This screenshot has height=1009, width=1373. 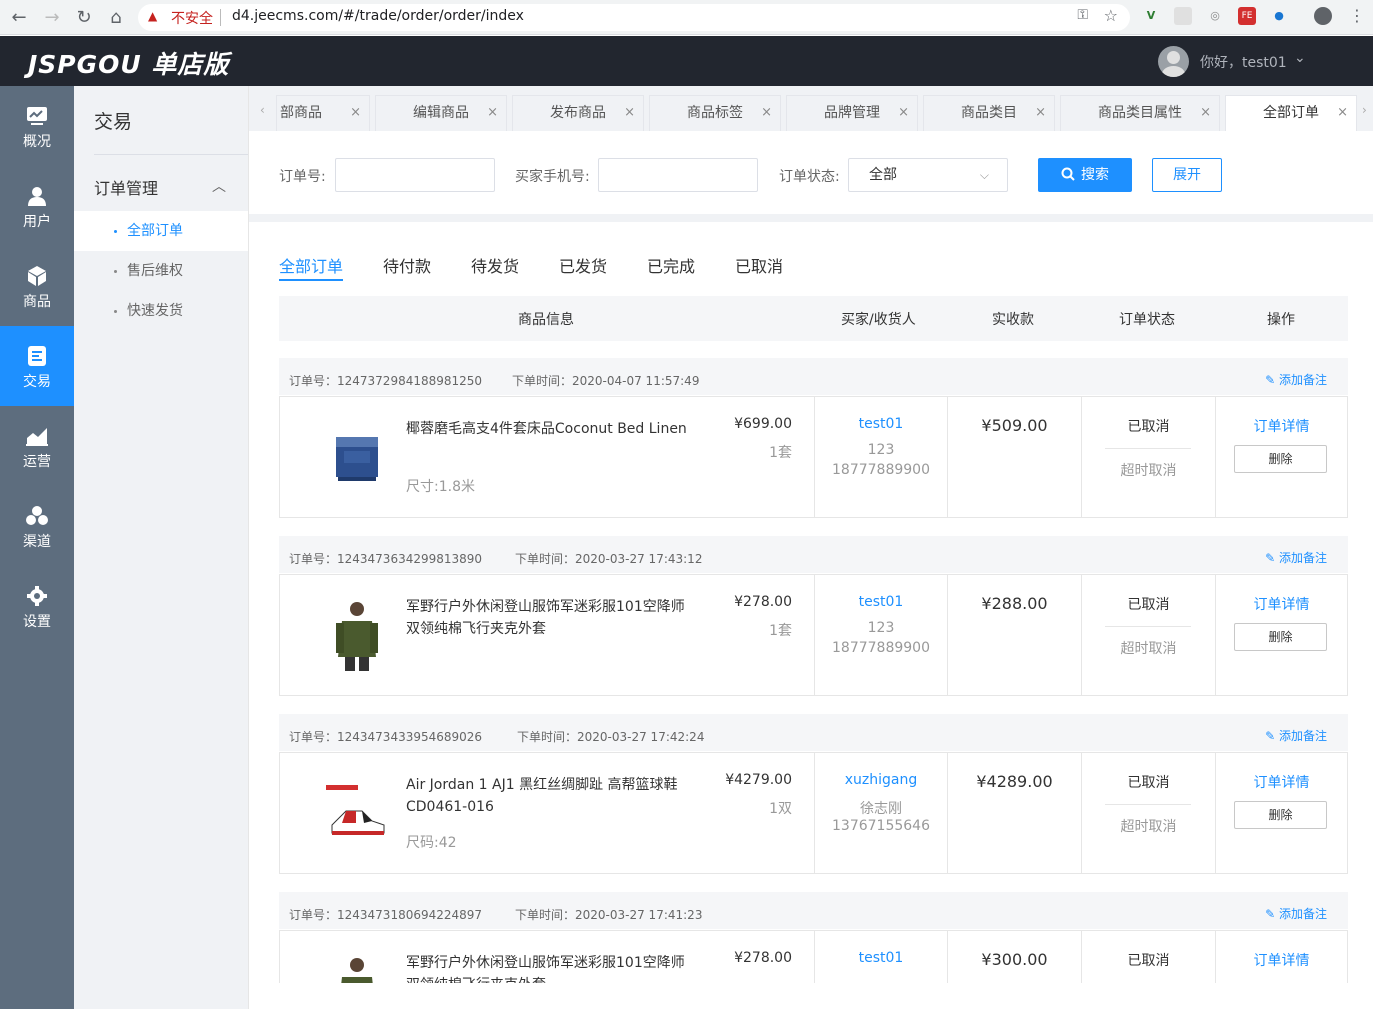 What do you see at coordinates (671, 265) in the screenshot?
I see `status-tab-completed: 已完成` at bounding box center [671, 265].